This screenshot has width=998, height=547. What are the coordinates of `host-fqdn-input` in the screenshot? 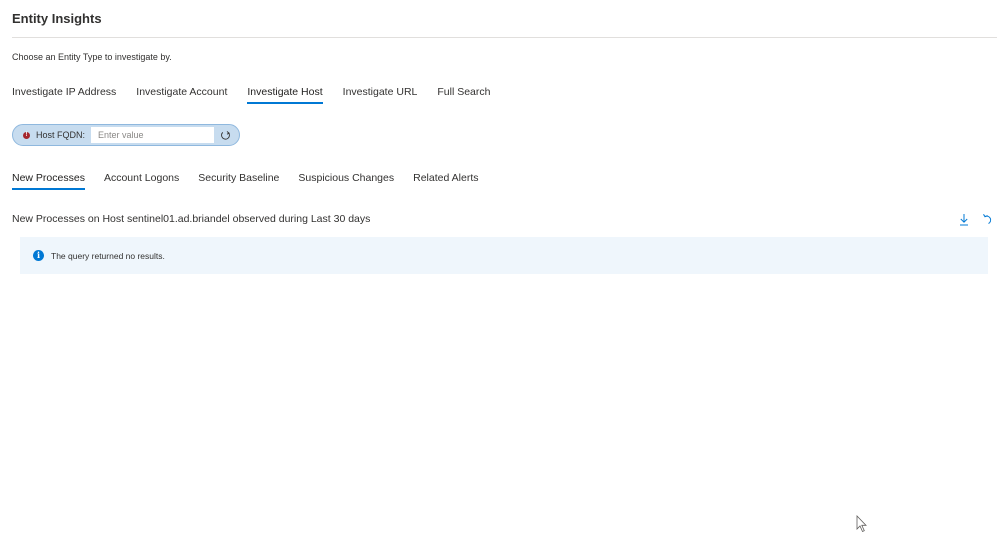 It's located at (153, 135).